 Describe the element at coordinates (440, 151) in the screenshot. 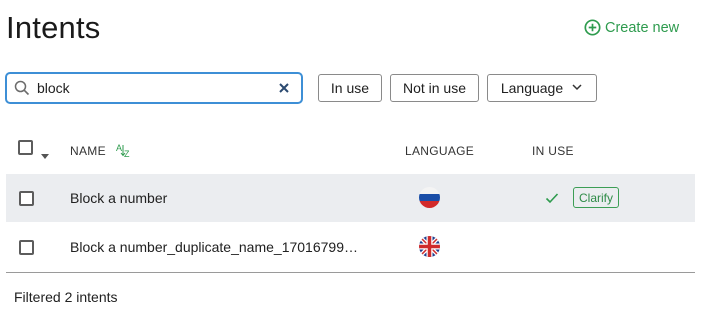

I see `column-header-language: LANGUAGE` at that location.